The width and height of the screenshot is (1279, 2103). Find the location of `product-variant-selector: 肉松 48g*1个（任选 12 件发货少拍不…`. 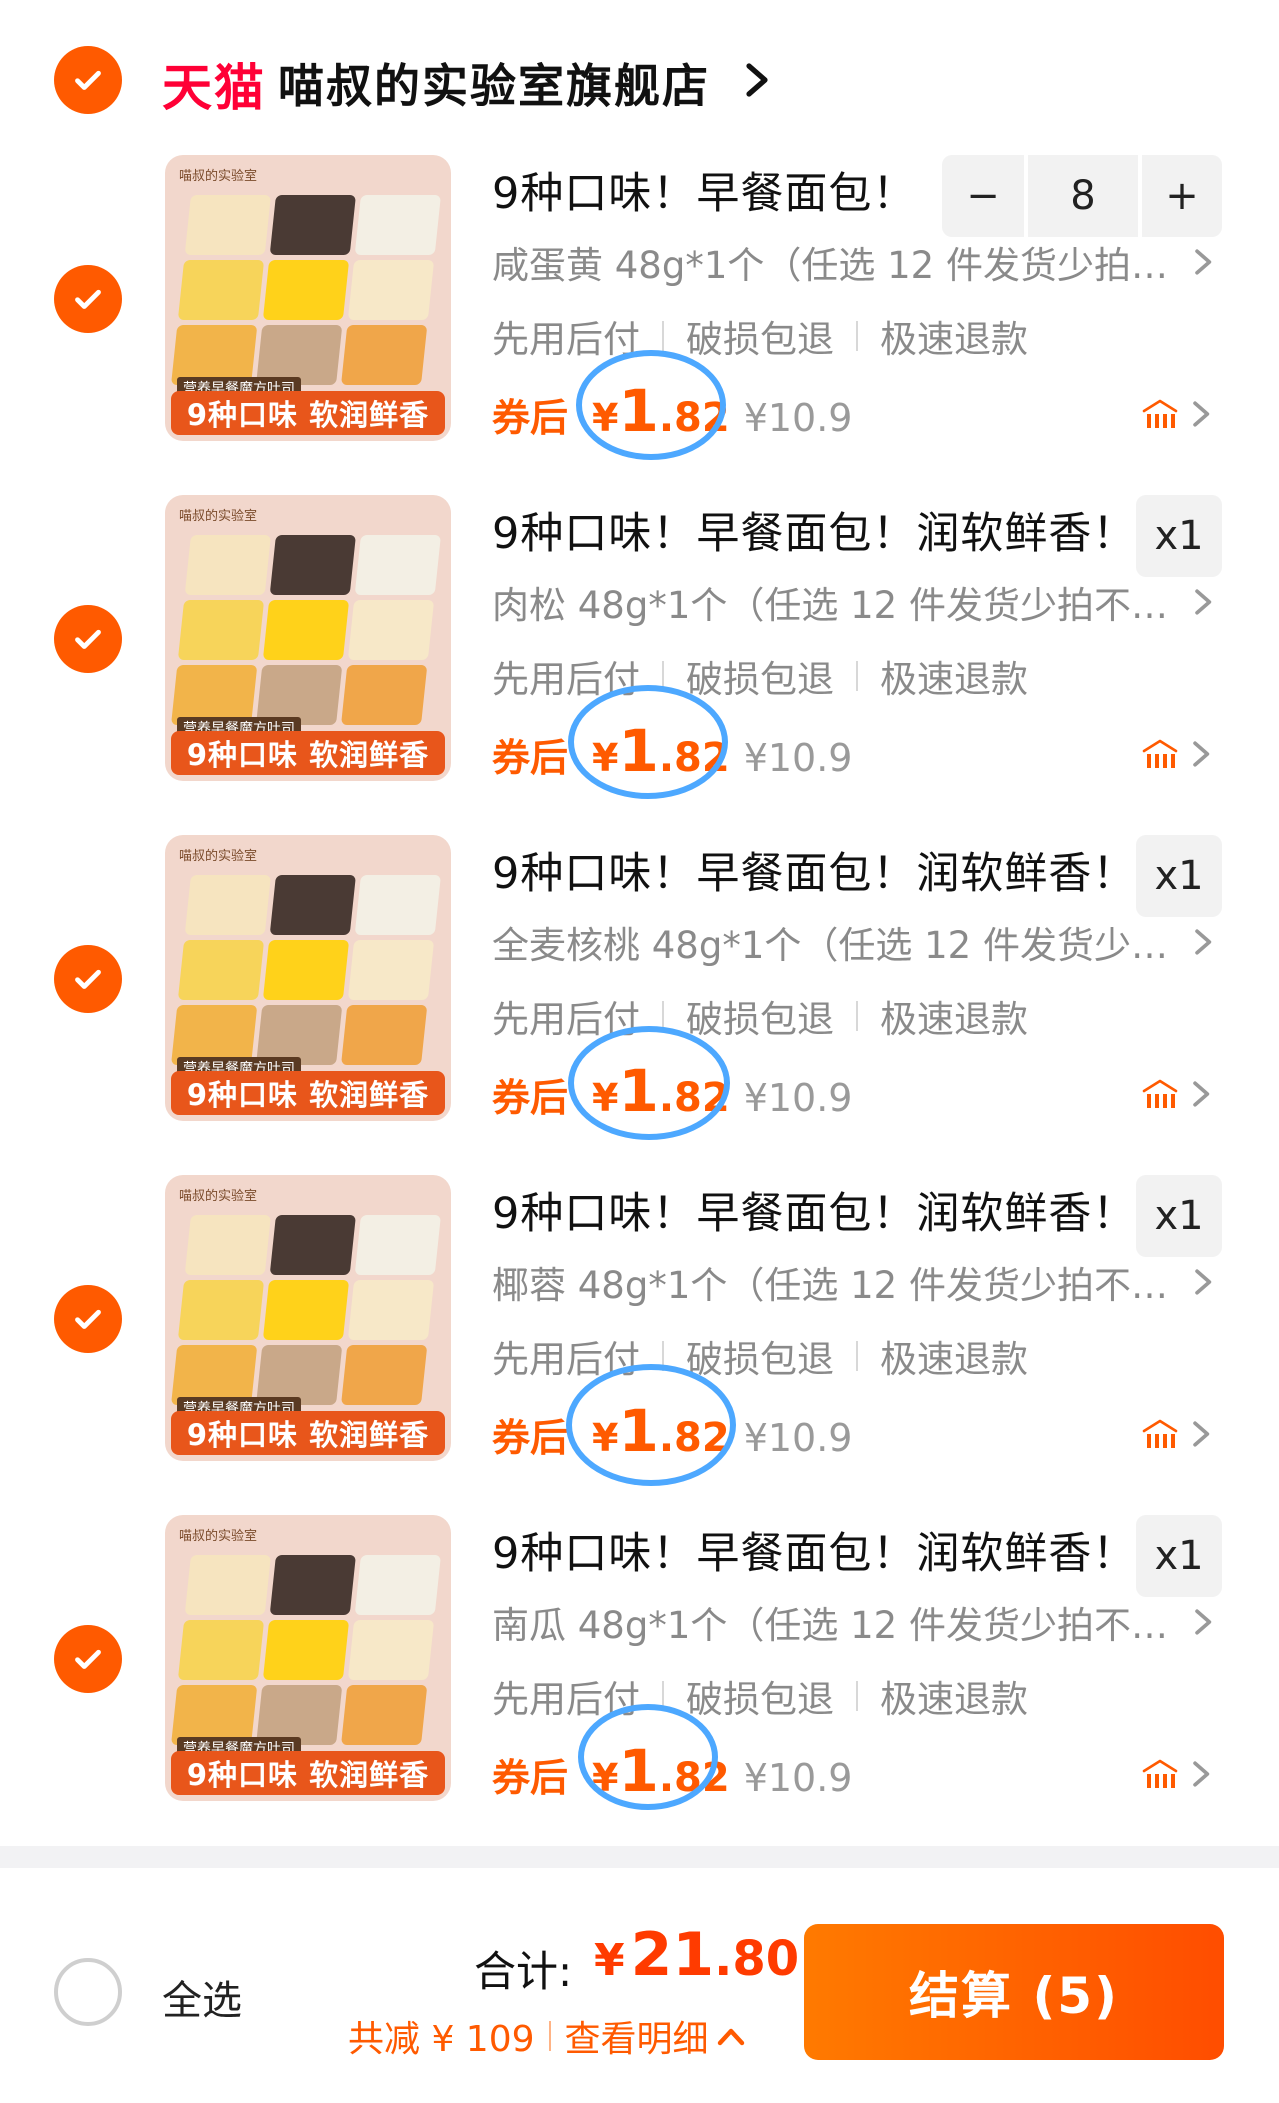

product-variant-selector: 肉松 48g*1个（任选 12 件发货少拍不… is located at coordinates (837, 602).